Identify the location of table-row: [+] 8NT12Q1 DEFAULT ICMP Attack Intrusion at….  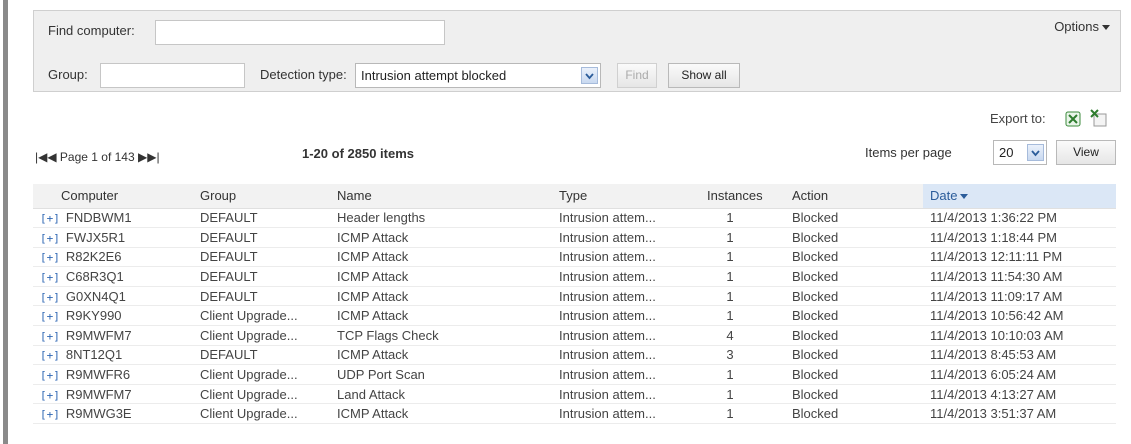
(574, 355).